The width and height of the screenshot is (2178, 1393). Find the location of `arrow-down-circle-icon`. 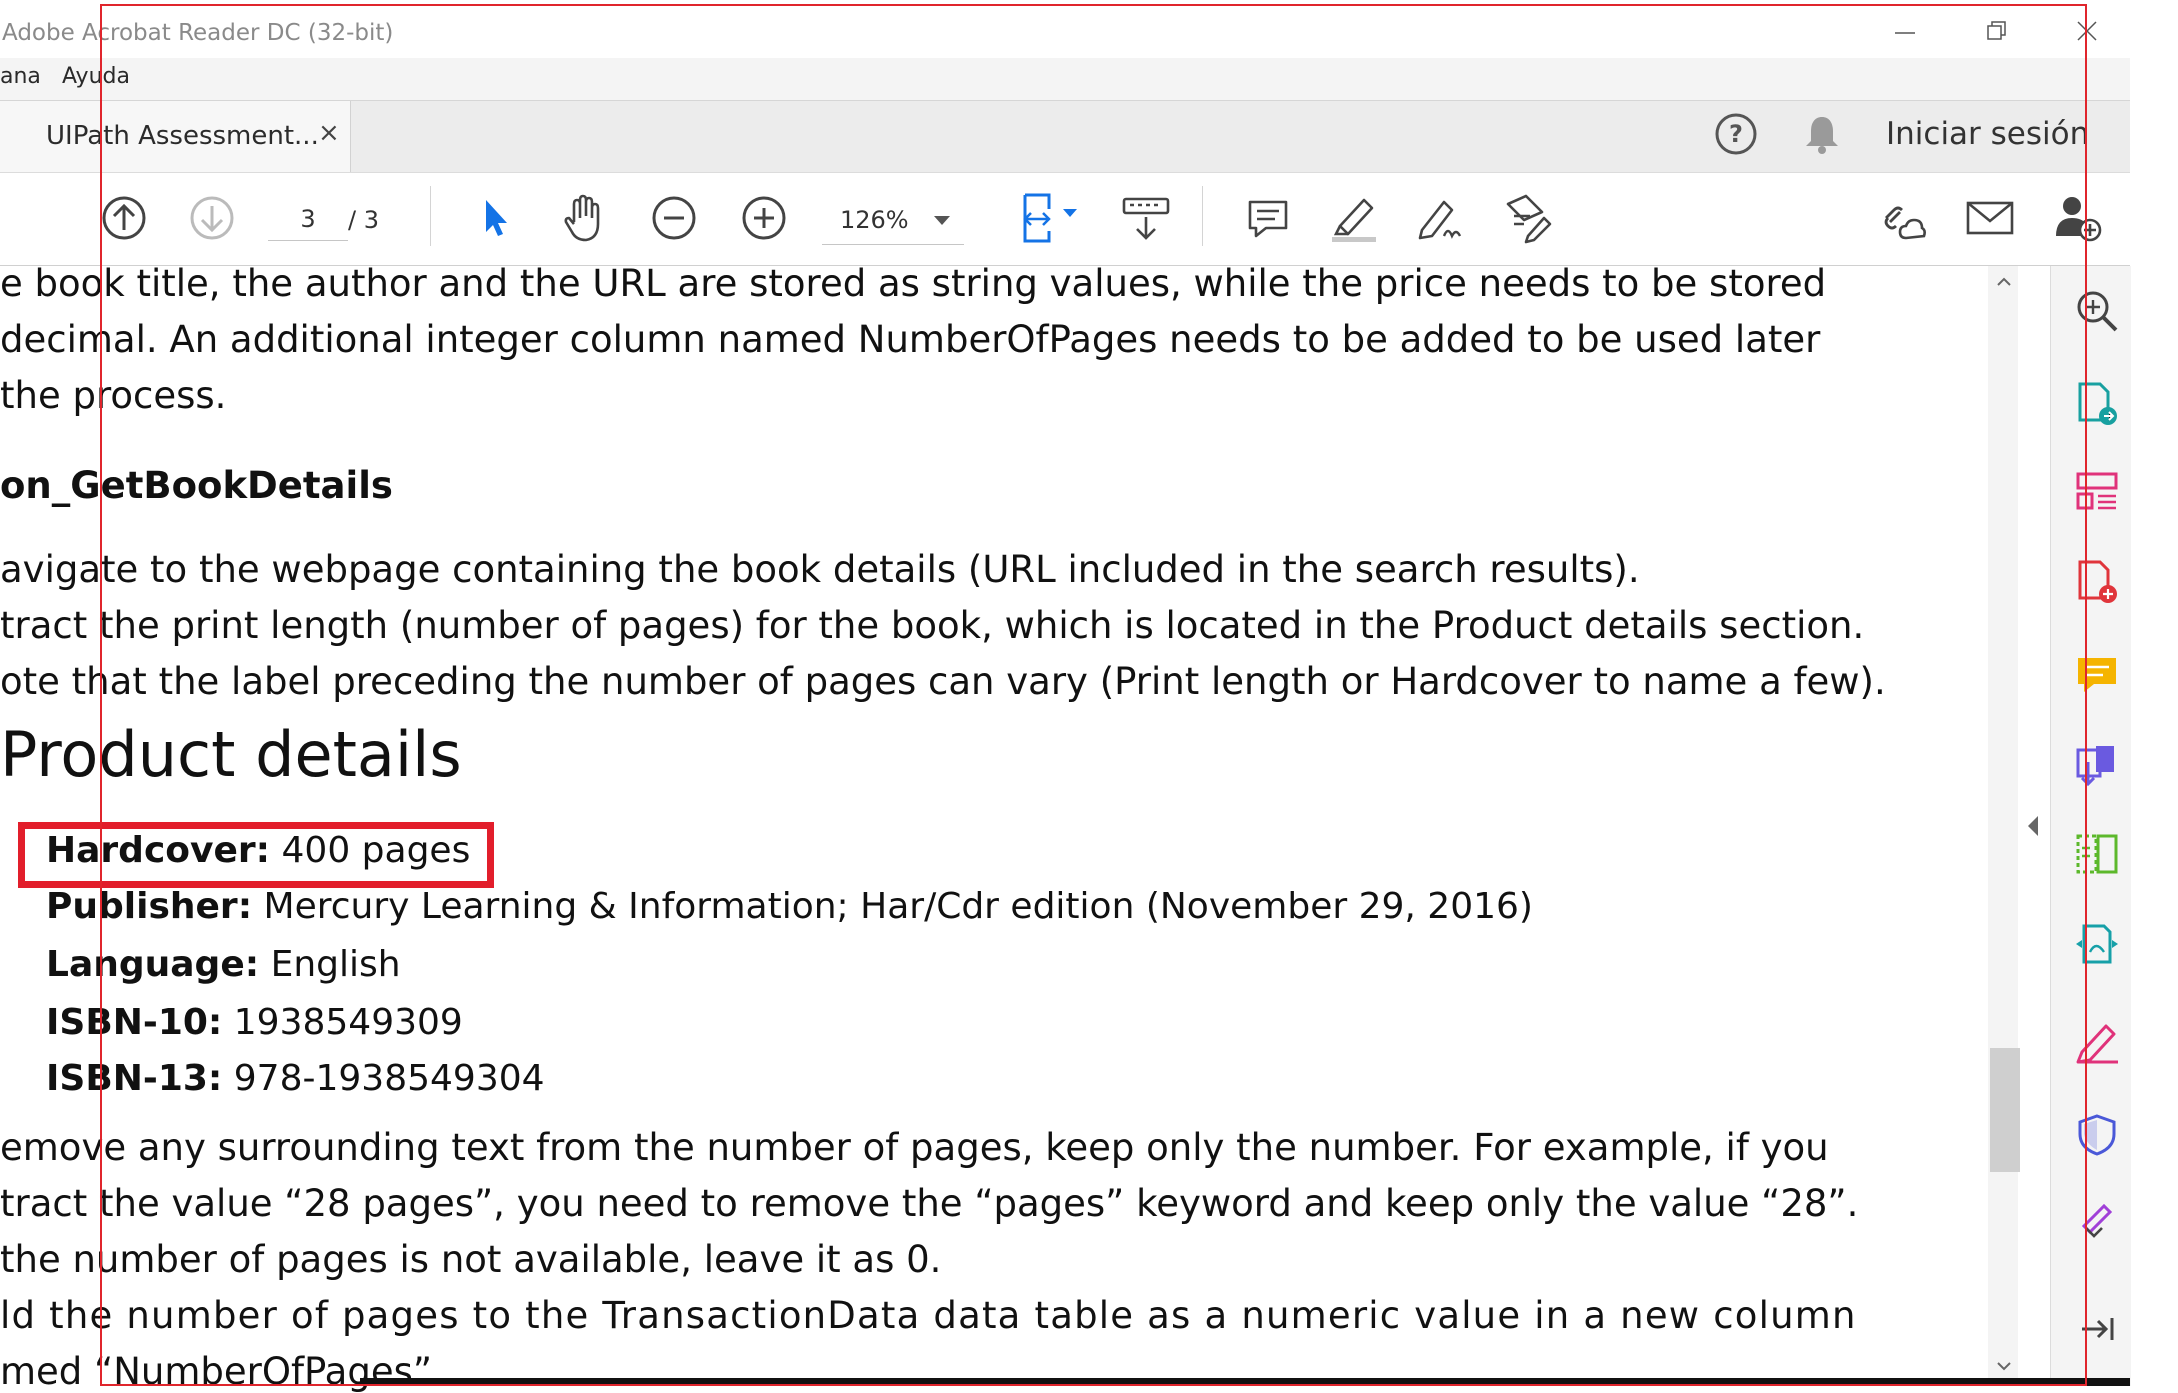

arrow-down-circle-icon is located at coordinates (212, 218).